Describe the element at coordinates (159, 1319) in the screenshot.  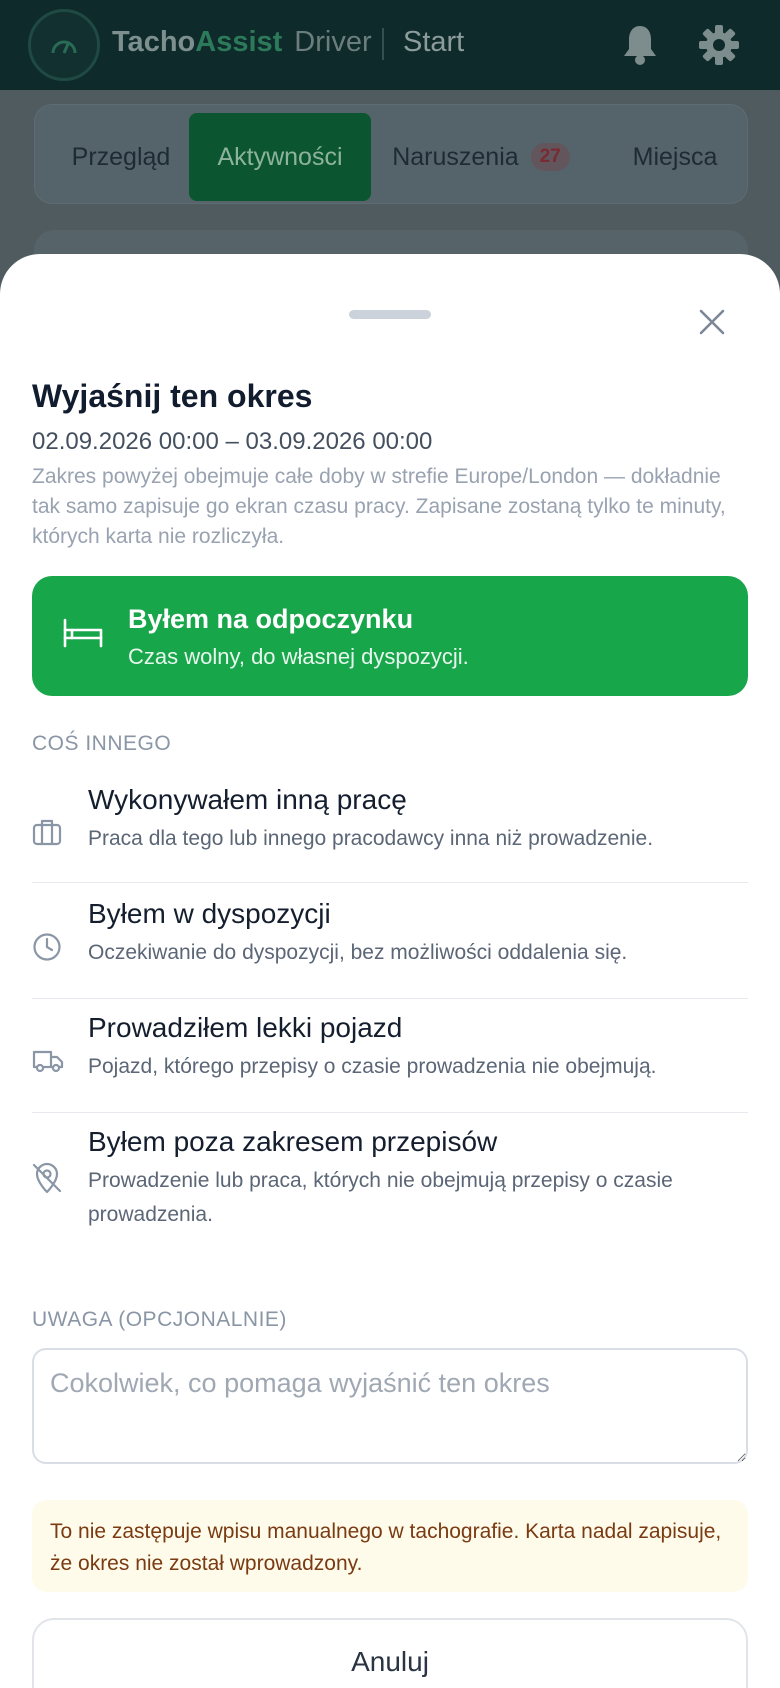
I see `note-label: UWAGA (OPCJONALNIE)` at that location.